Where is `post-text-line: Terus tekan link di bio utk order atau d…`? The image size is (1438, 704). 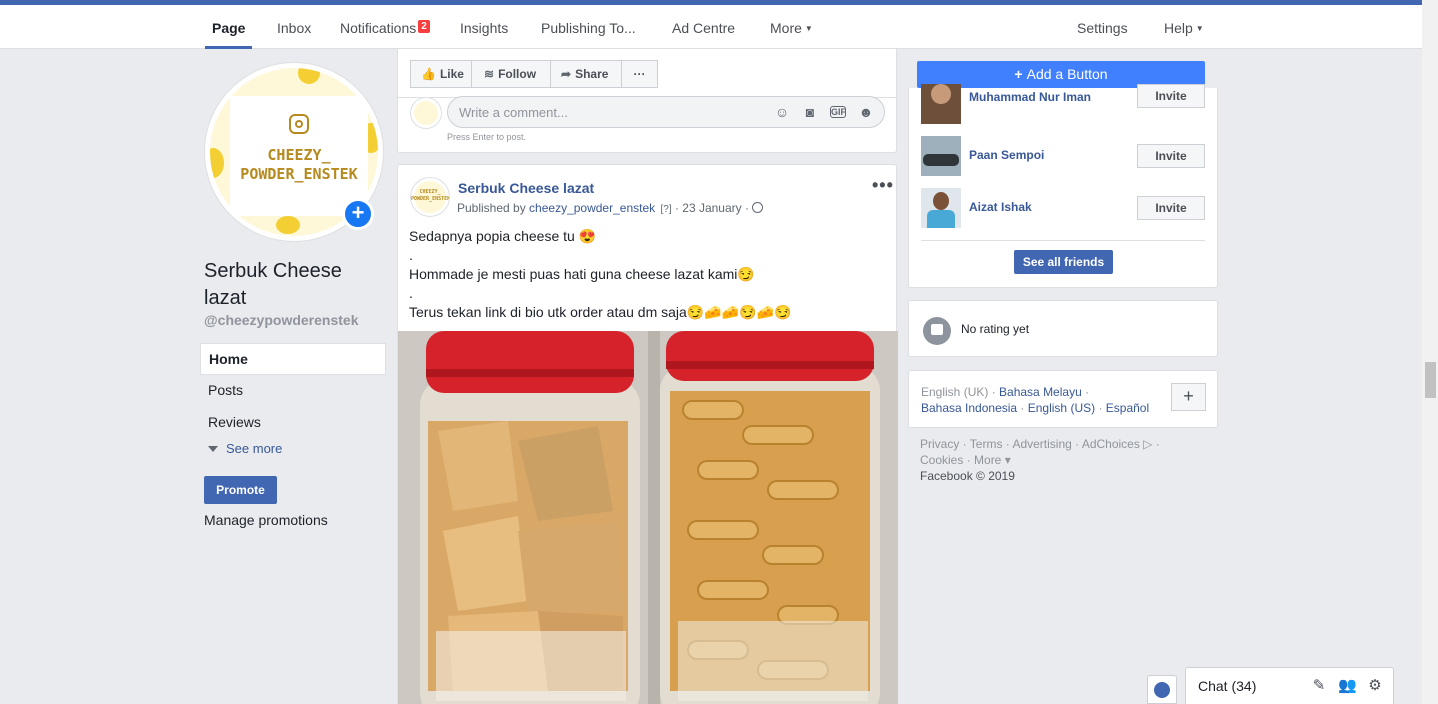 post-text-line: Terus tekan link di bio utk order atau d… is located at coordinates (600, 312).